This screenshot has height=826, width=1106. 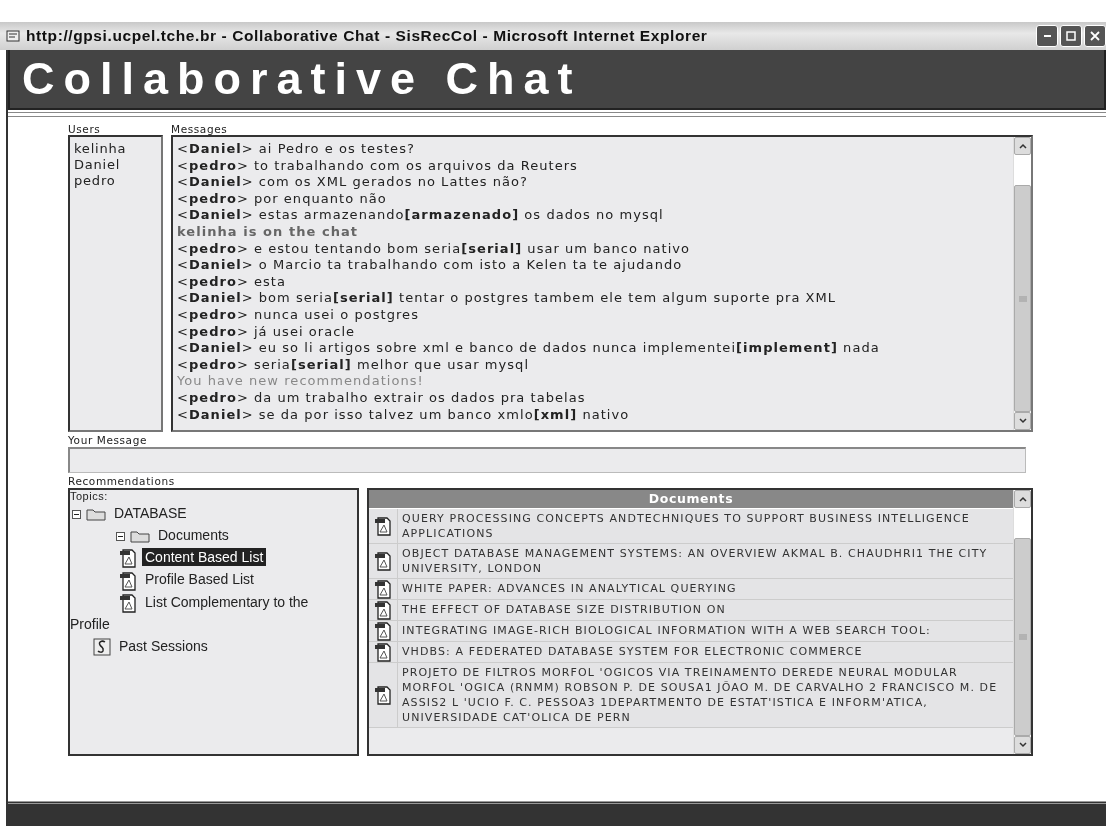 What do you see at coordinates (304, 331) in the screenshot?
I see `message-text: já usei oracle` at bounding box center [304, 331].